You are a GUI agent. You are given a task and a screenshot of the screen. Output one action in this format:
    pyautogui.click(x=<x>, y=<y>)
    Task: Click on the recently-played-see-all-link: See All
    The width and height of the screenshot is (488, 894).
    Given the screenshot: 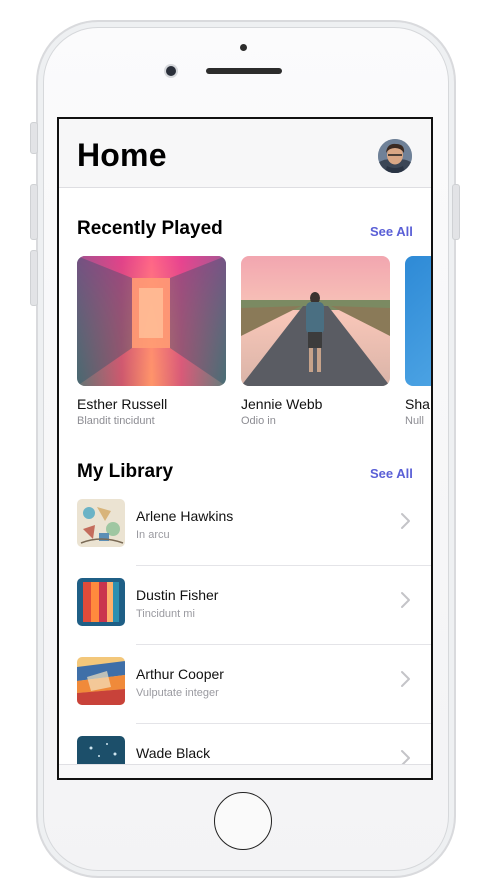 What is the action you would take?
    pyautogui.click(x=391, y=231)
    